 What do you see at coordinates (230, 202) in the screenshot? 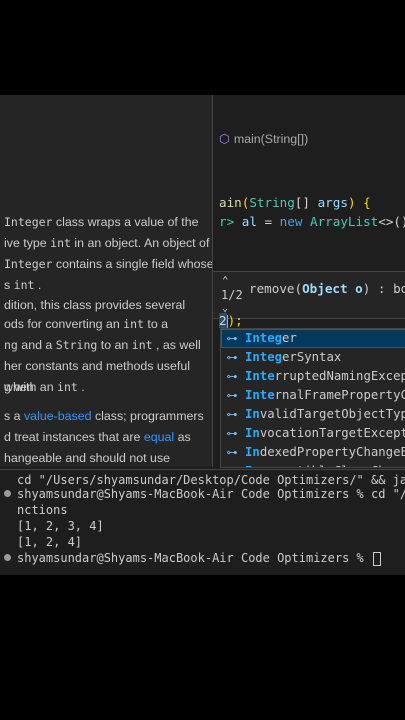
I see `code-token: ain` at bounding box center [230, 202].